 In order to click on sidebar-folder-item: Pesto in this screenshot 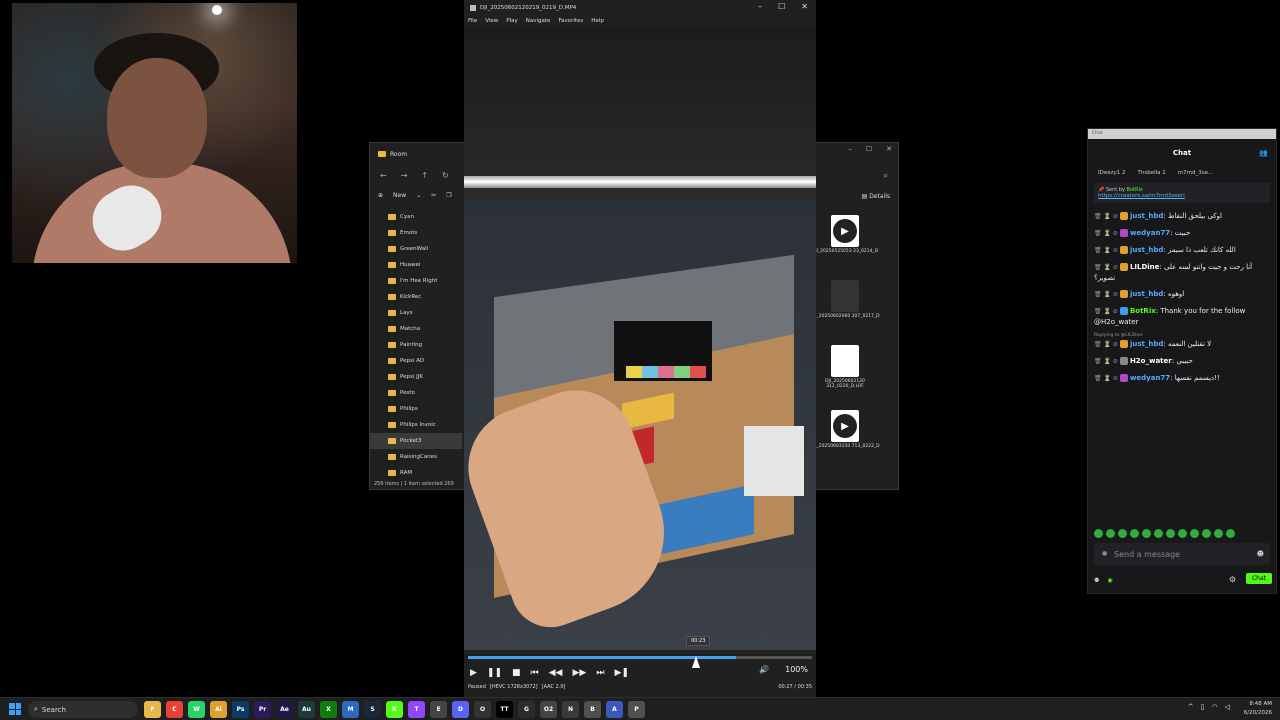, I will do `click(416, 393)`.